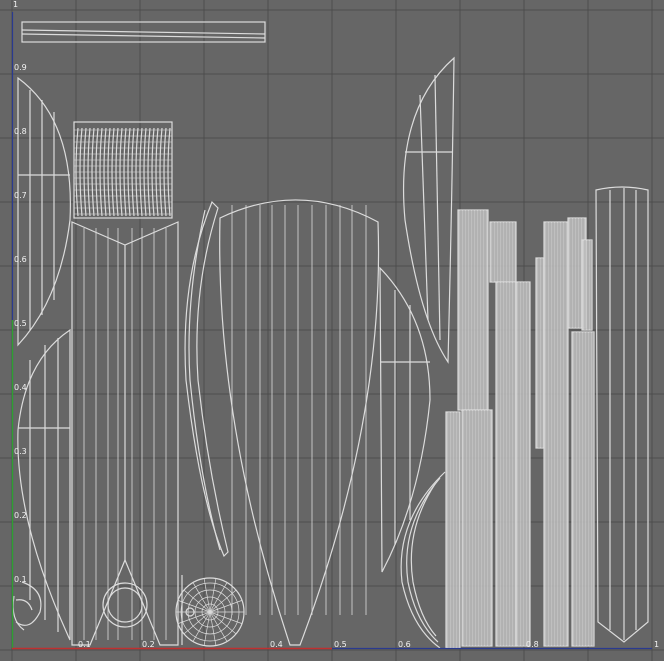  I want to click on uv-shell-arc, so click(423, 560).